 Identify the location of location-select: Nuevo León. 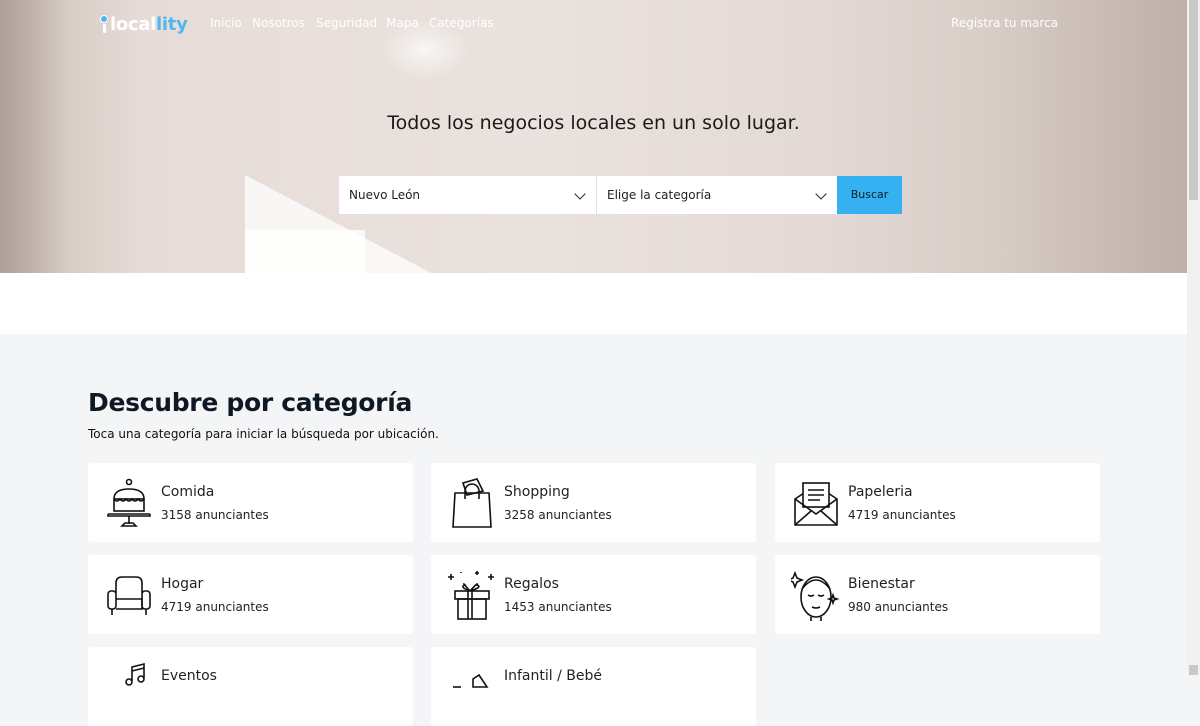
(467, 195).